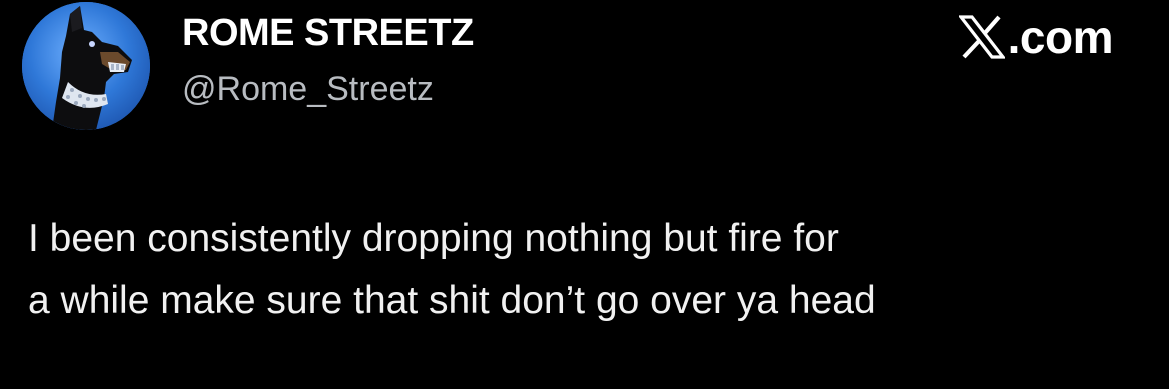 The width and height of the screenshot is (1169, 389). I want to click on x-logo-icon, so click(981, 37).